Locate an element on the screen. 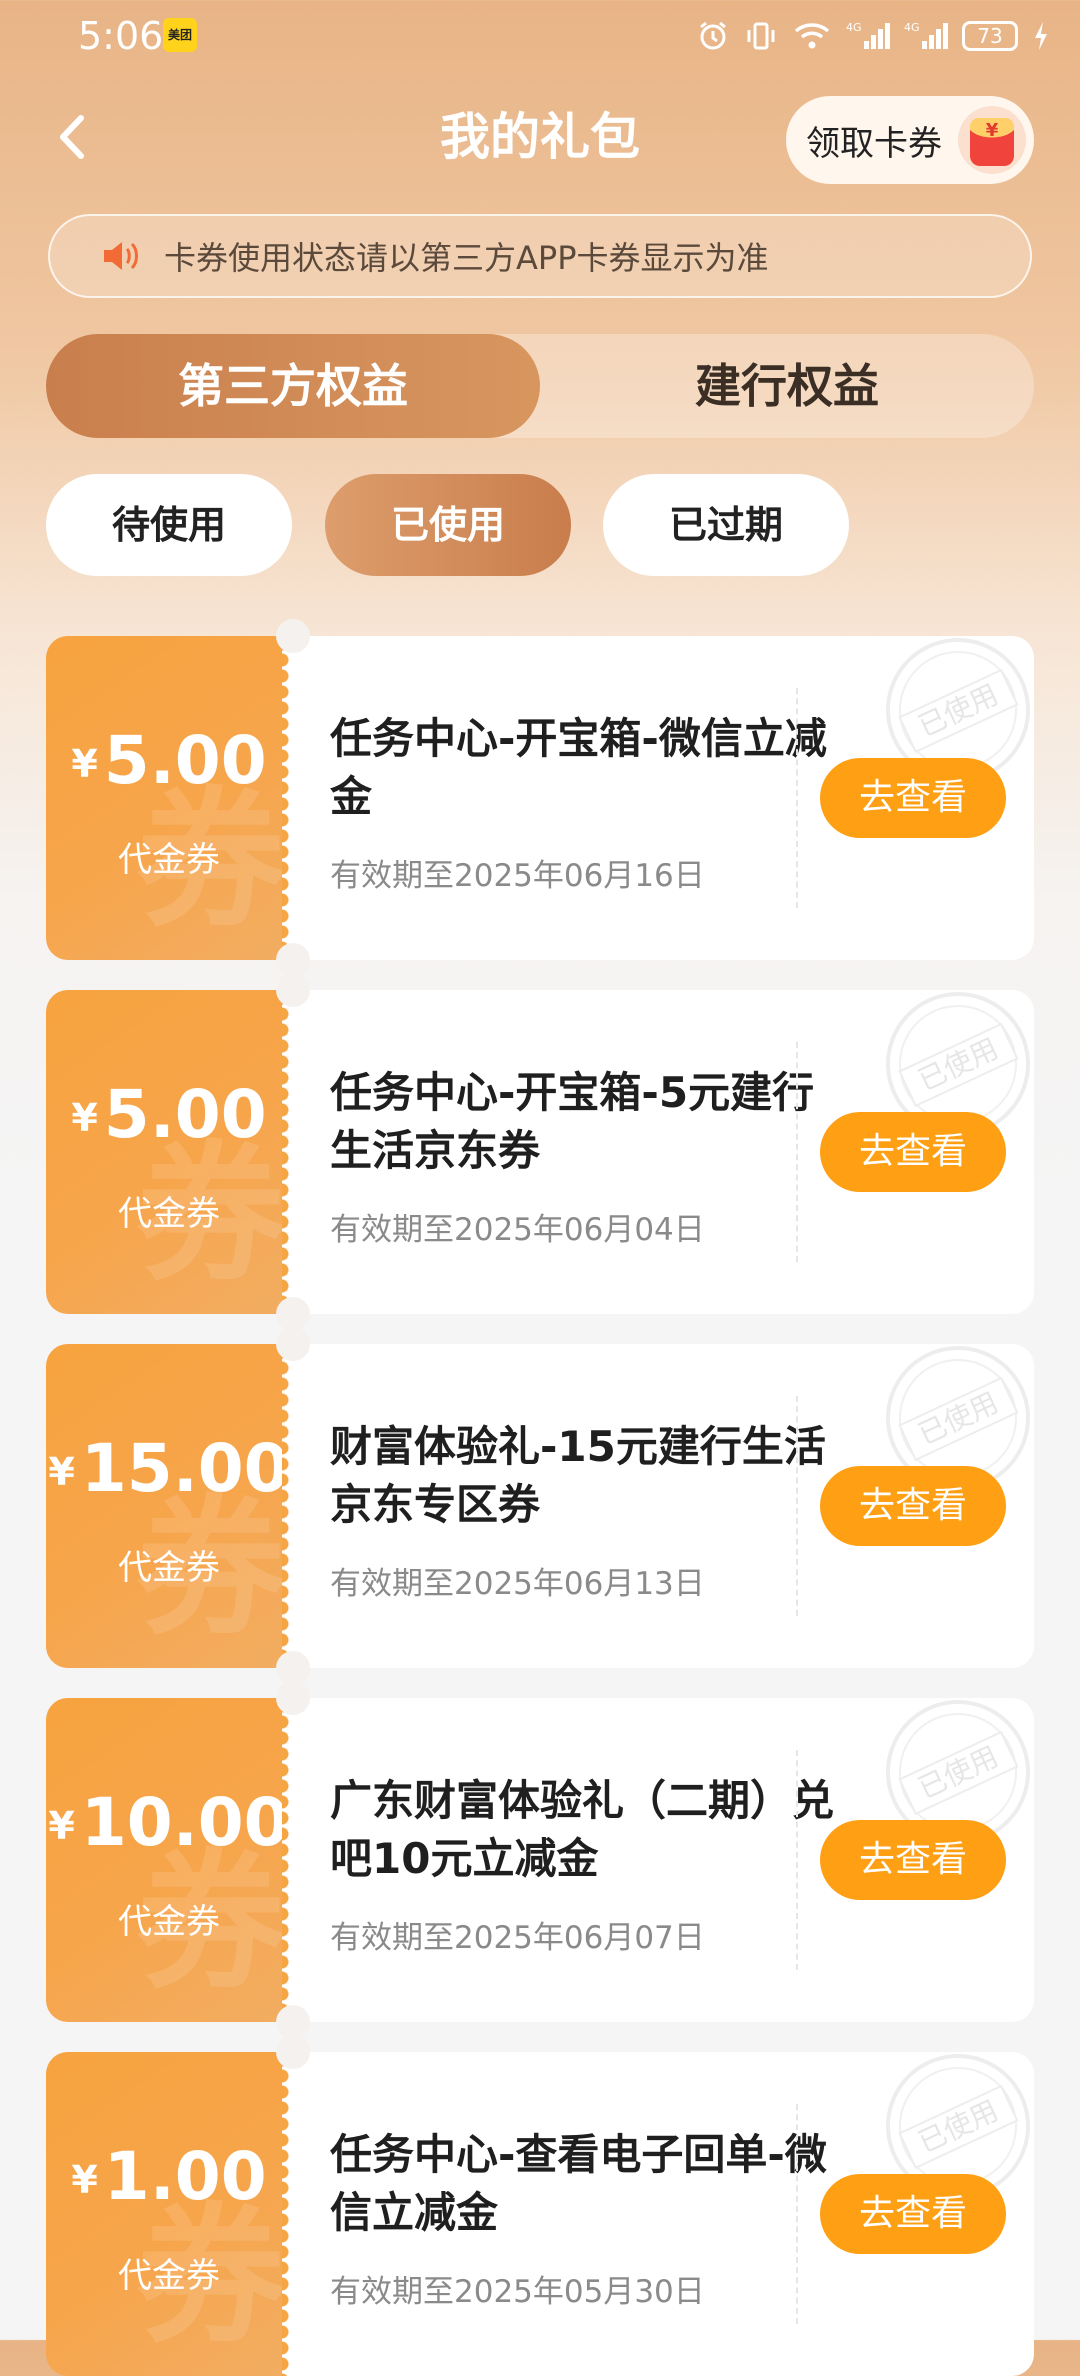 The width and height of the screenshot is (1080, 2376). amount-value: 10.00 is located at coordinates (181, 1822).